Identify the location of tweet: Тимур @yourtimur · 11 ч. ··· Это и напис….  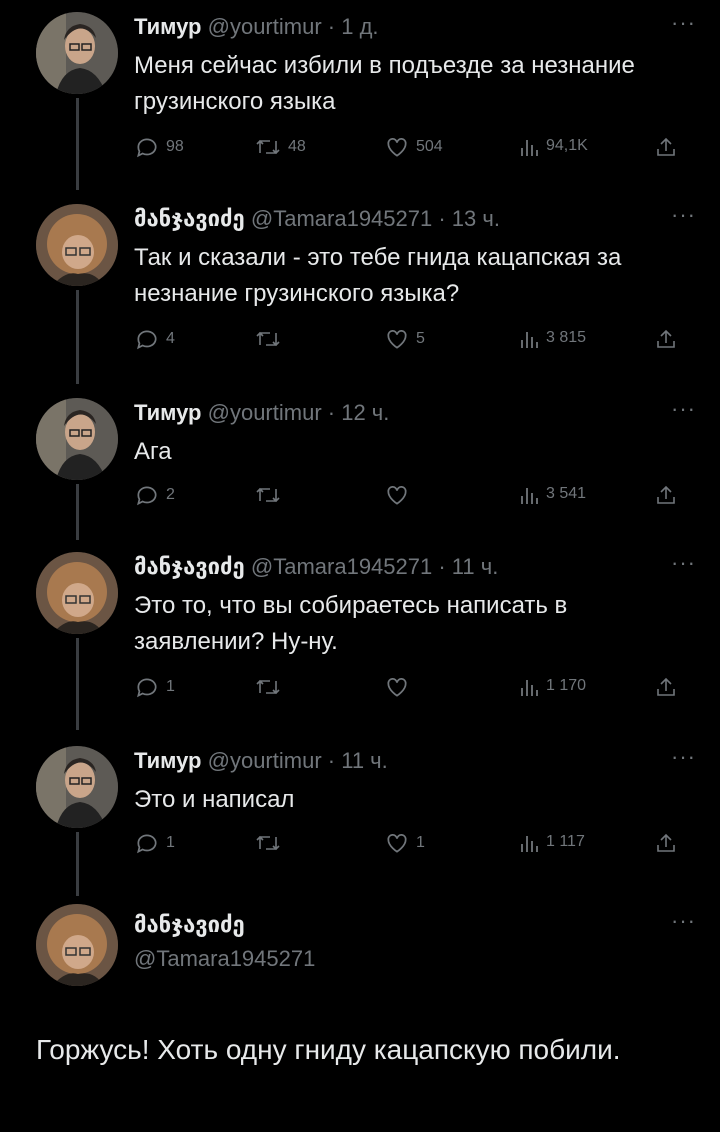
(360, 815).